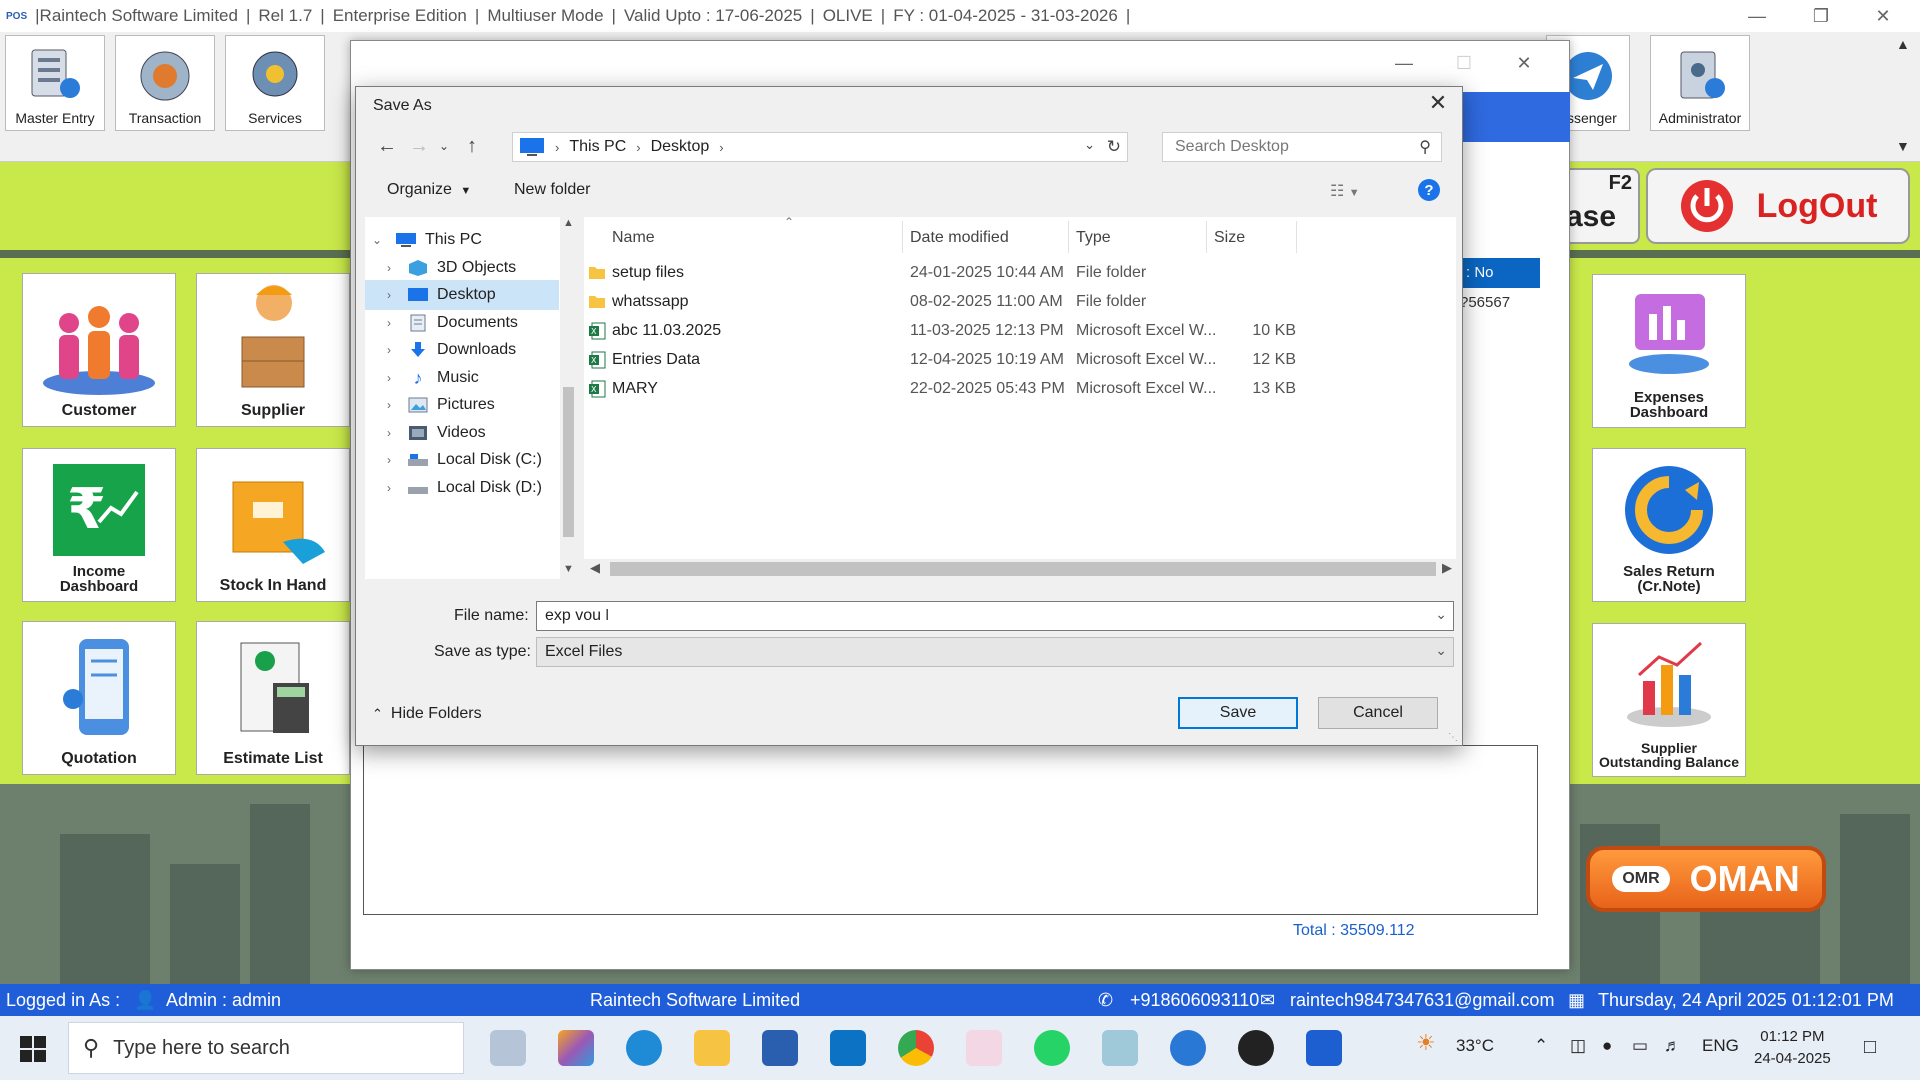  I want to click on file-name-input: exp vou I ⌄, so click(995, 616).